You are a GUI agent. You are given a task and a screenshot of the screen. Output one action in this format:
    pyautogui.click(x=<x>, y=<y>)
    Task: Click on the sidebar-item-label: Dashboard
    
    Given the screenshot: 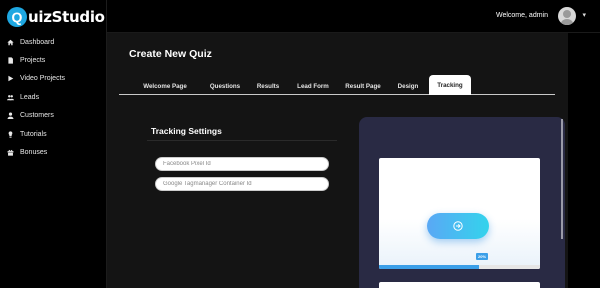 What is the action you would take?
    pyautogui.click(x=37, y=42)
    